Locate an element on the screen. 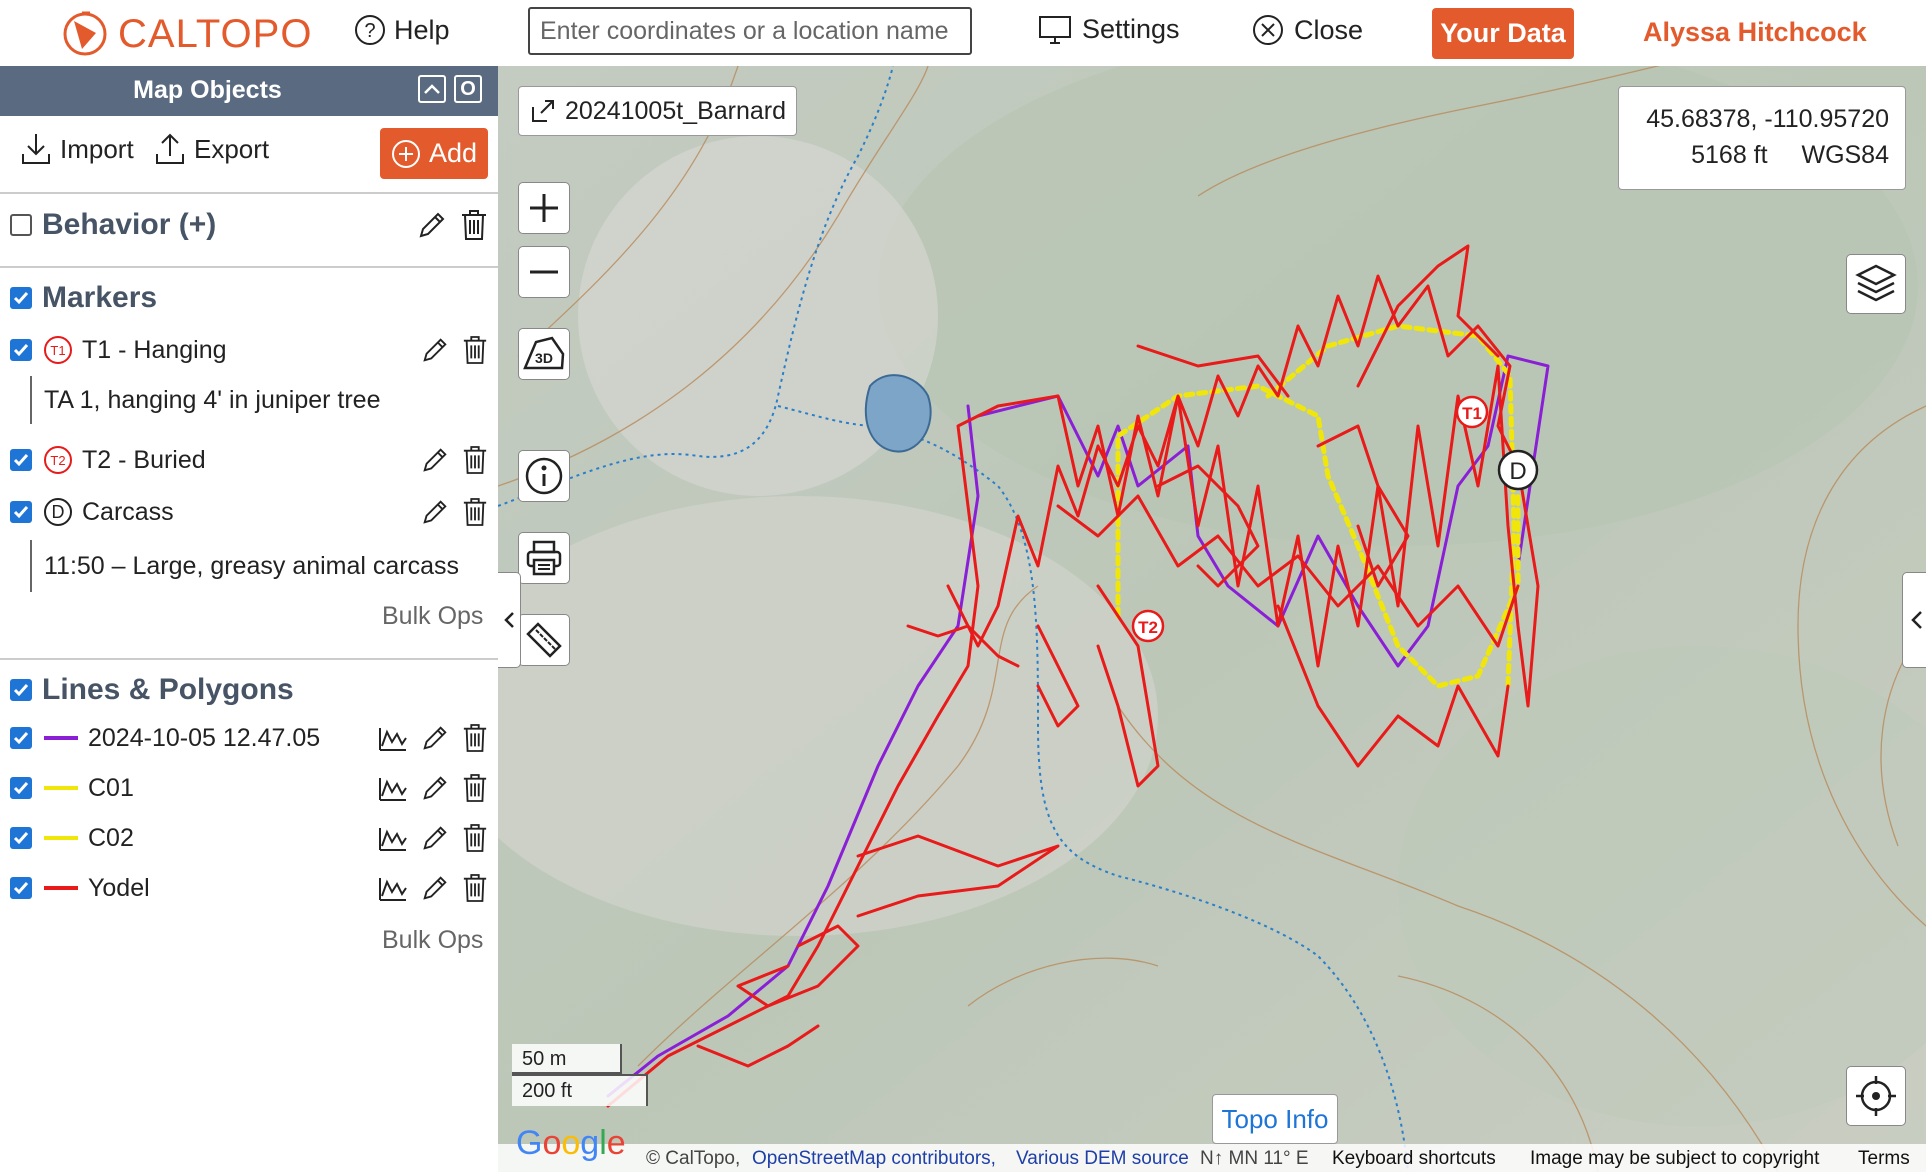 Image resolution: width=1926 pixels, height=1172 pixels. attribution-osm-link: OpenStreetMap contributors, is located at coordinates (874, 1159).